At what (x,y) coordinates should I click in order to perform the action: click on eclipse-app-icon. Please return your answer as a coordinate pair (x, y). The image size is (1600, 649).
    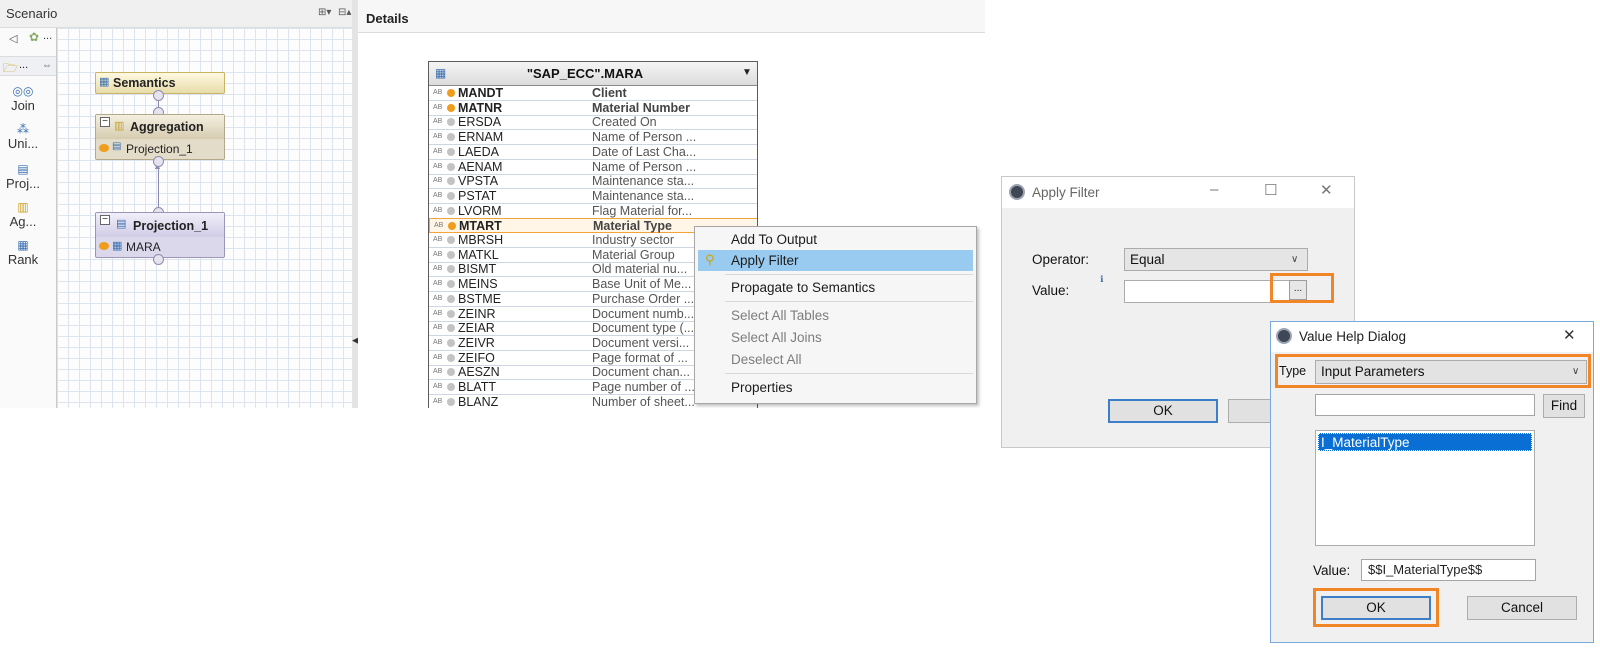
    Looking at the image, I should click on (1017, 192).